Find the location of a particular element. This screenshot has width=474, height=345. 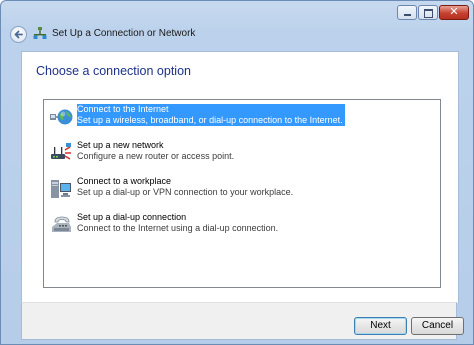

option-title: Connect to the Internet is located at coordinates (123, 109).